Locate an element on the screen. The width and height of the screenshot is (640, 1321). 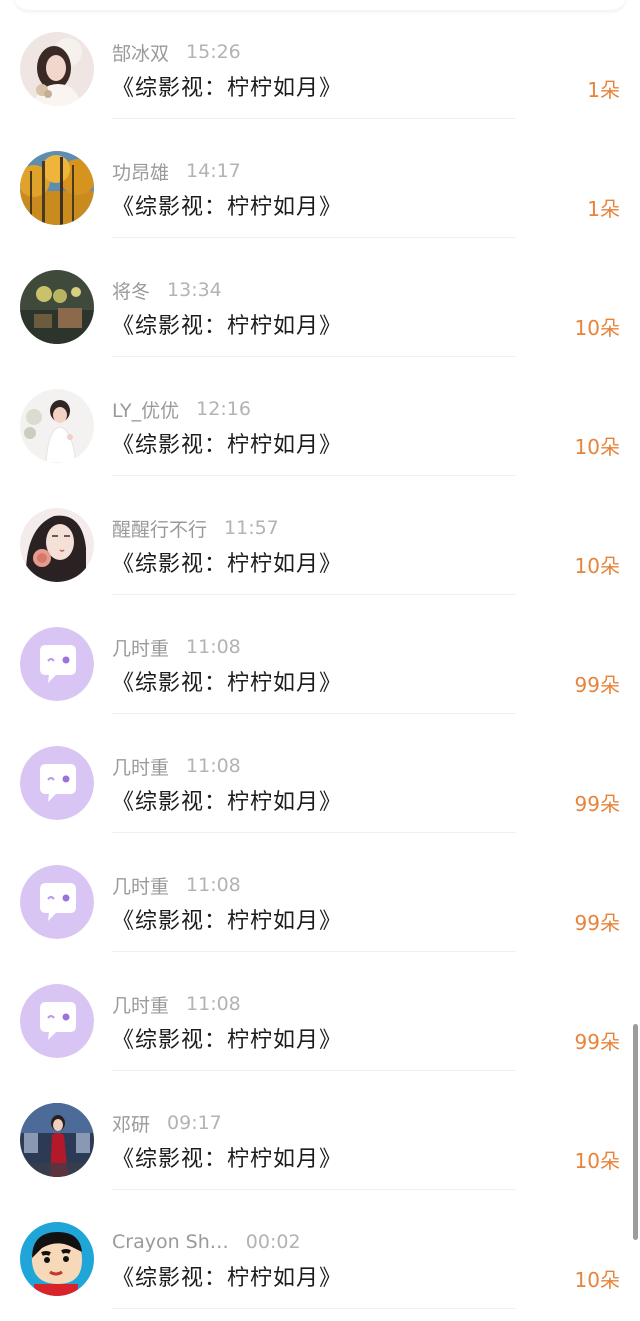
gift-row: 郜冰双 15:26 《综影视：柠柠如月》 1朵 is located at coordinates (320, 59).